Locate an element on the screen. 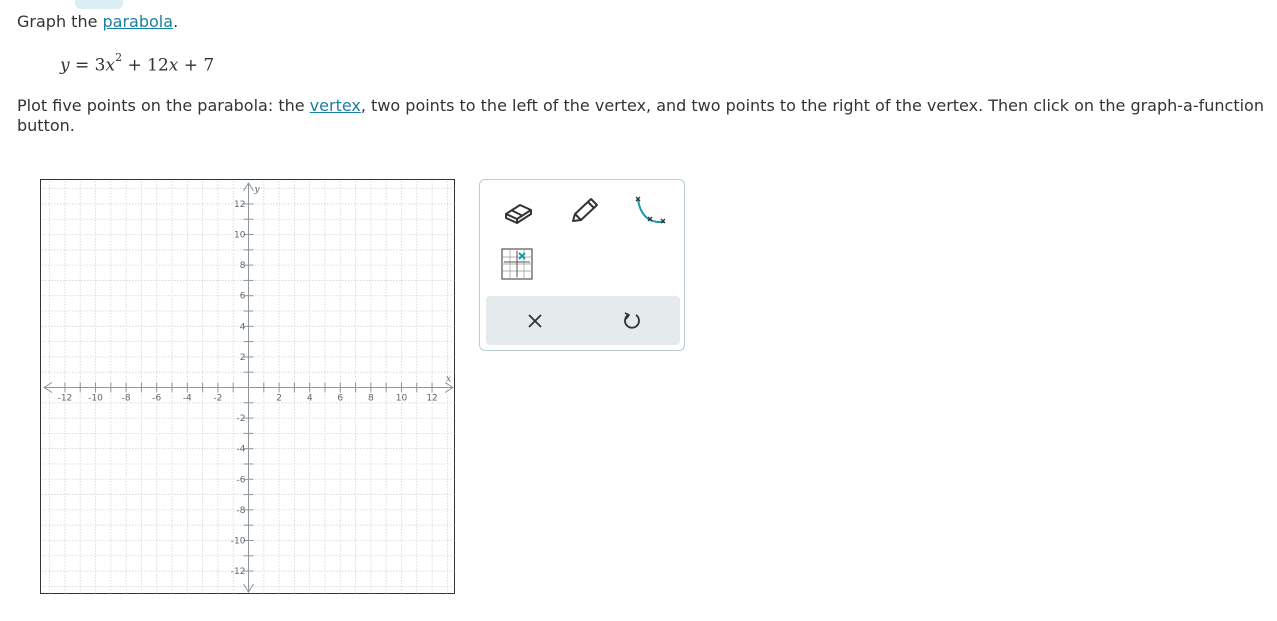 This screenshot has width=1277, height=621. y-tick-label: 2 is located at coordinates (243, 358).